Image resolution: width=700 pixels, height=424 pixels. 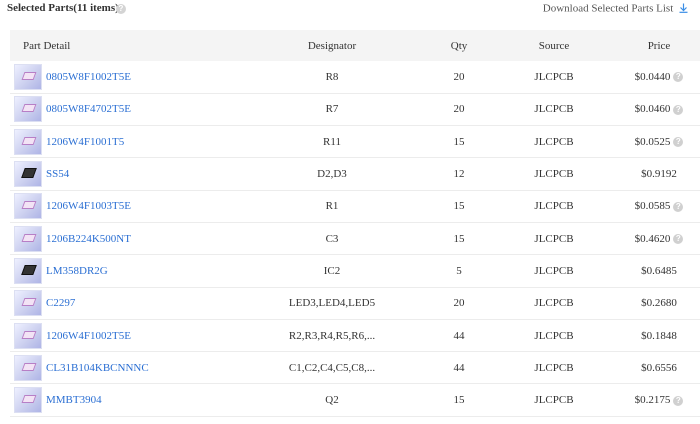 What do you see at coordinates (88, 77) in the screenshot?
I see `part-number-link: 0805W8F1002T5E` at bounding box center [88, 77].